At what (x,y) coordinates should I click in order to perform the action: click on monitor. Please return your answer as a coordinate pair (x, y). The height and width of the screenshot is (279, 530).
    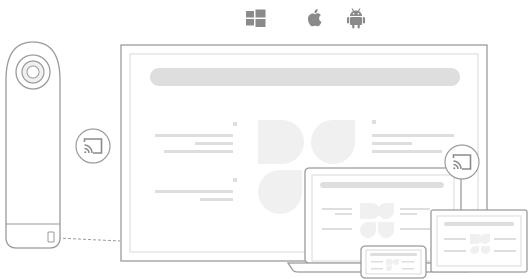
    Looking at the image, I should click on (479, 241).